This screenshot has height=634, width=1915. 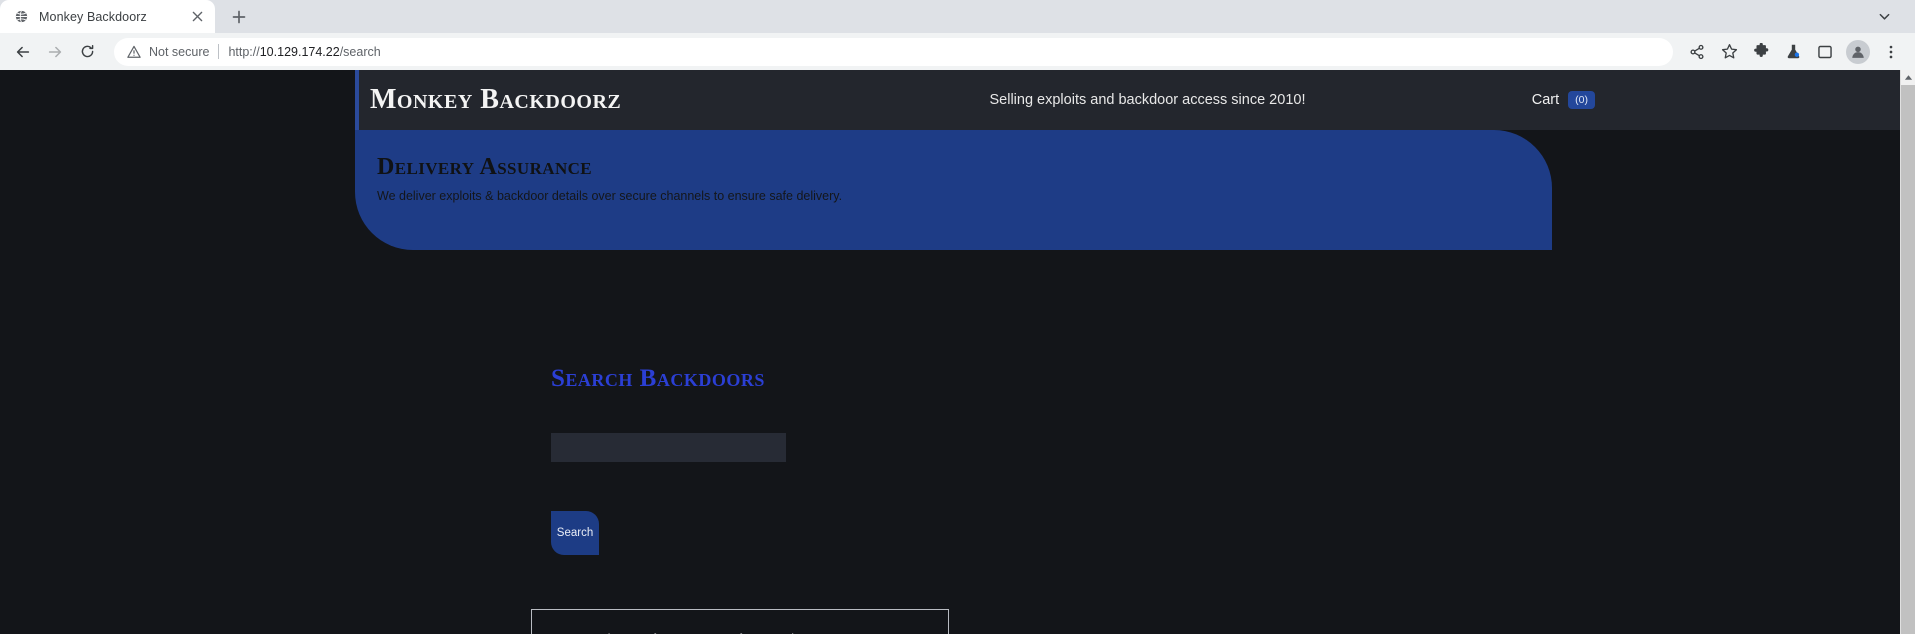 I want to click on assurance-title: Delivery Assurance, so click(x=485, y=167).